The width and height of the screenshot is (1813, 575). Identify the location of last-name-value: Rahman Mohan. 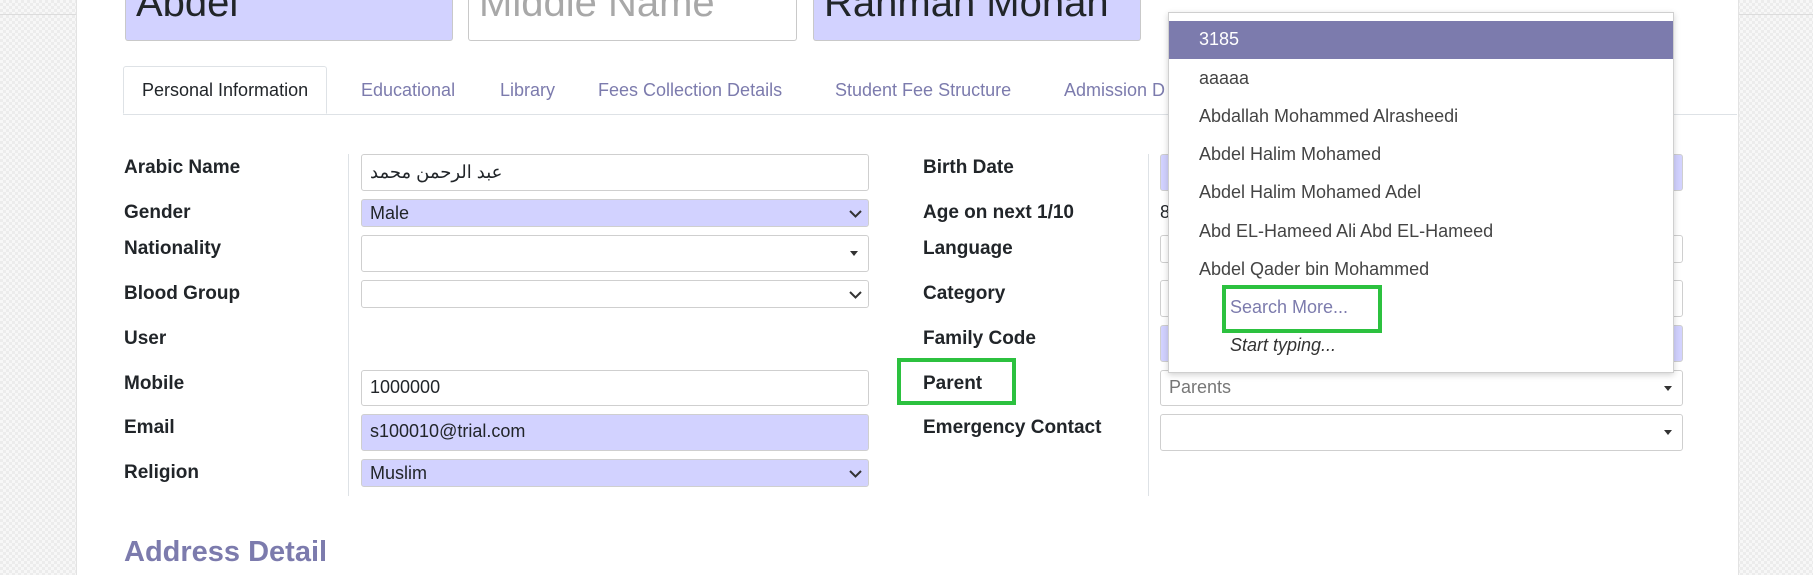
(966, 12).